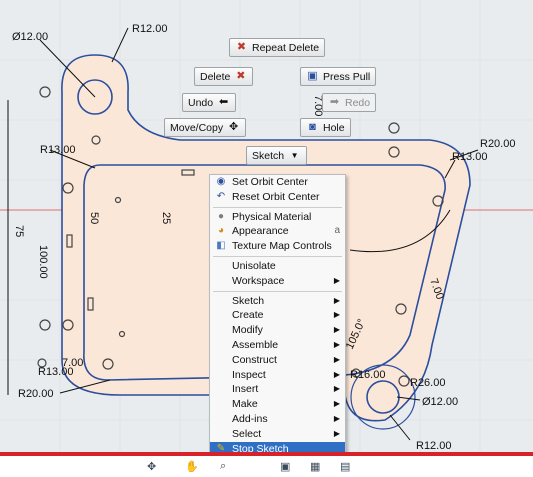 The image size is (533, 477). Describe the element at coordinates (248, 300) in the screenshot. I see `menu-item-label: Sketch` at that location.